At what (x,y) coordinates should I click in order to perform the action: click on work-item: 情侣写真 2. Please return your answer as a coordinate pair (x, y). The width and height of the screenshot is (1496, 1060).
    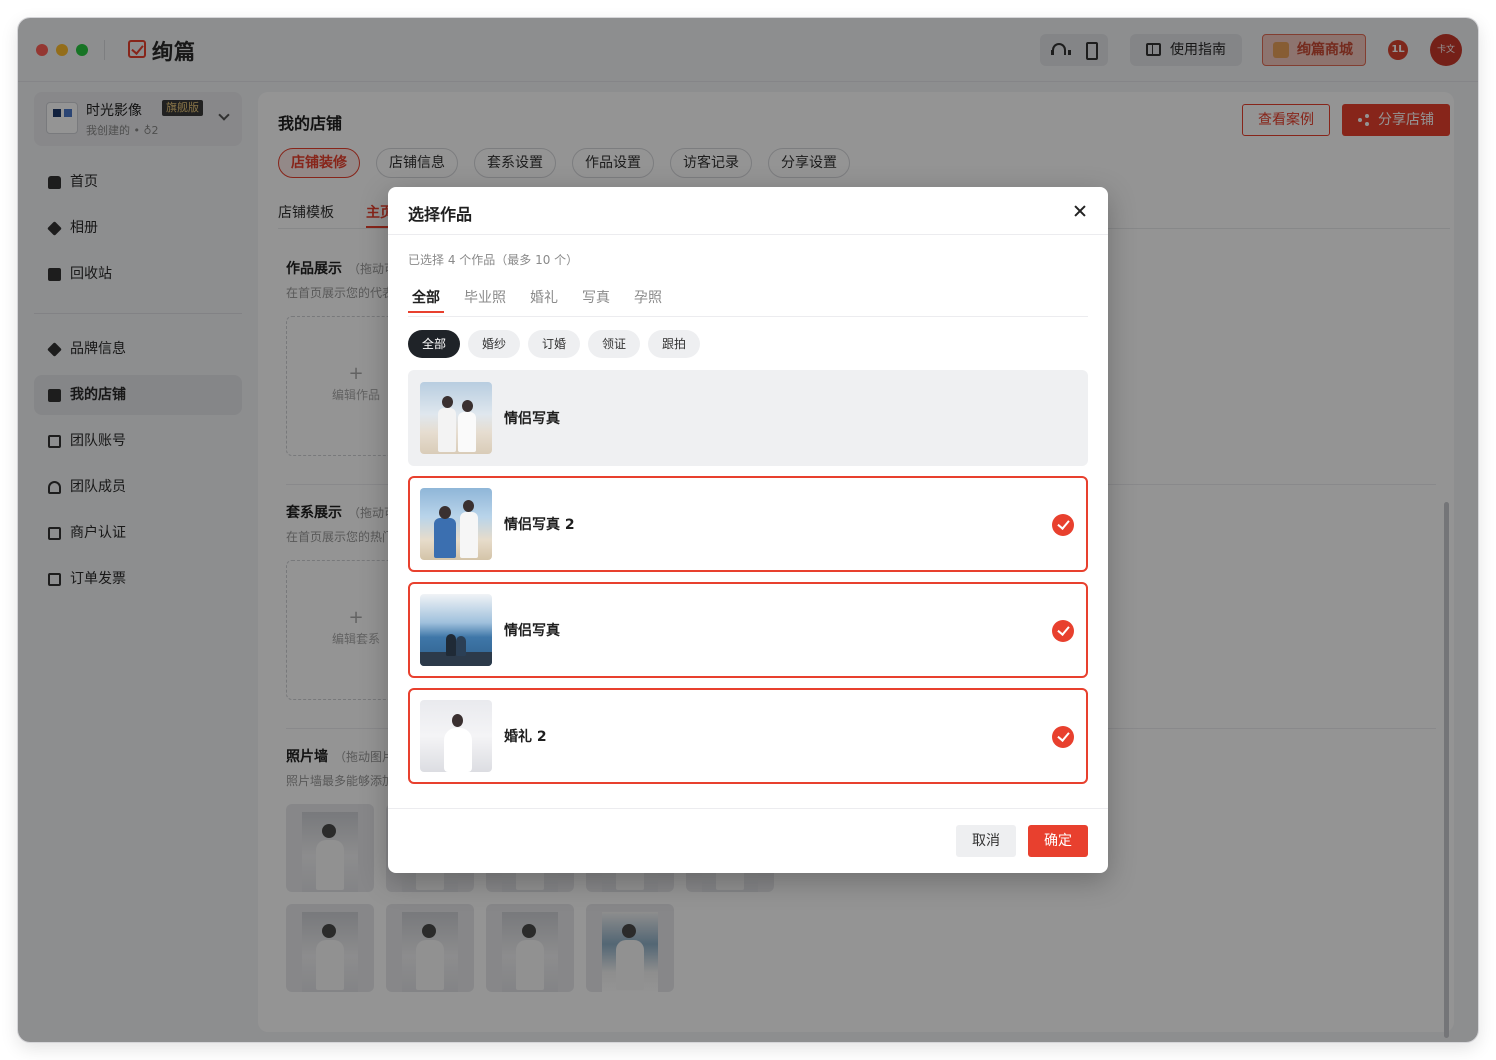
    Looking at the image, I should click on (748, 524).